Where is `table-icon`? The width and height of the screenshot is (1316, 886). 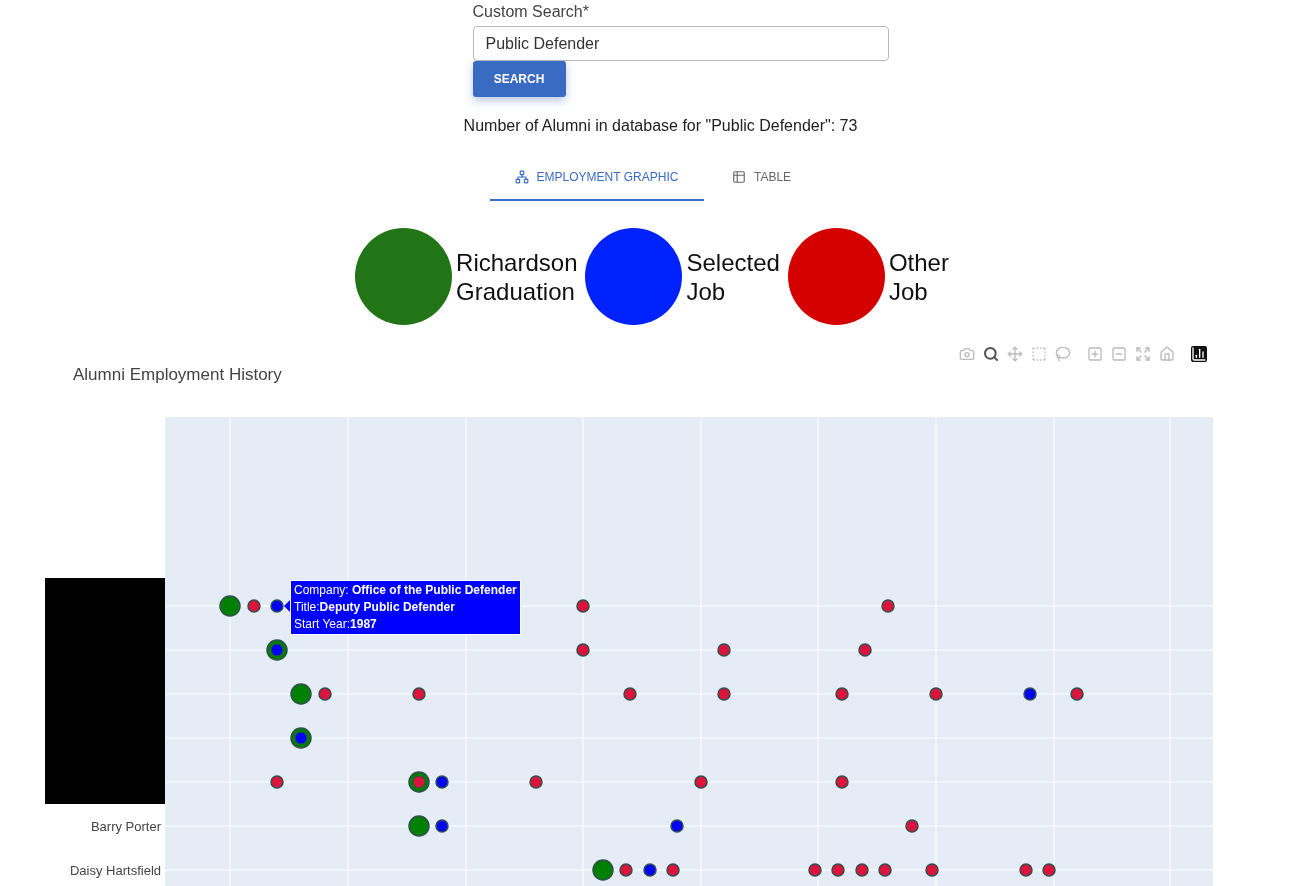 table-icon is located at coordinates (738, 177).